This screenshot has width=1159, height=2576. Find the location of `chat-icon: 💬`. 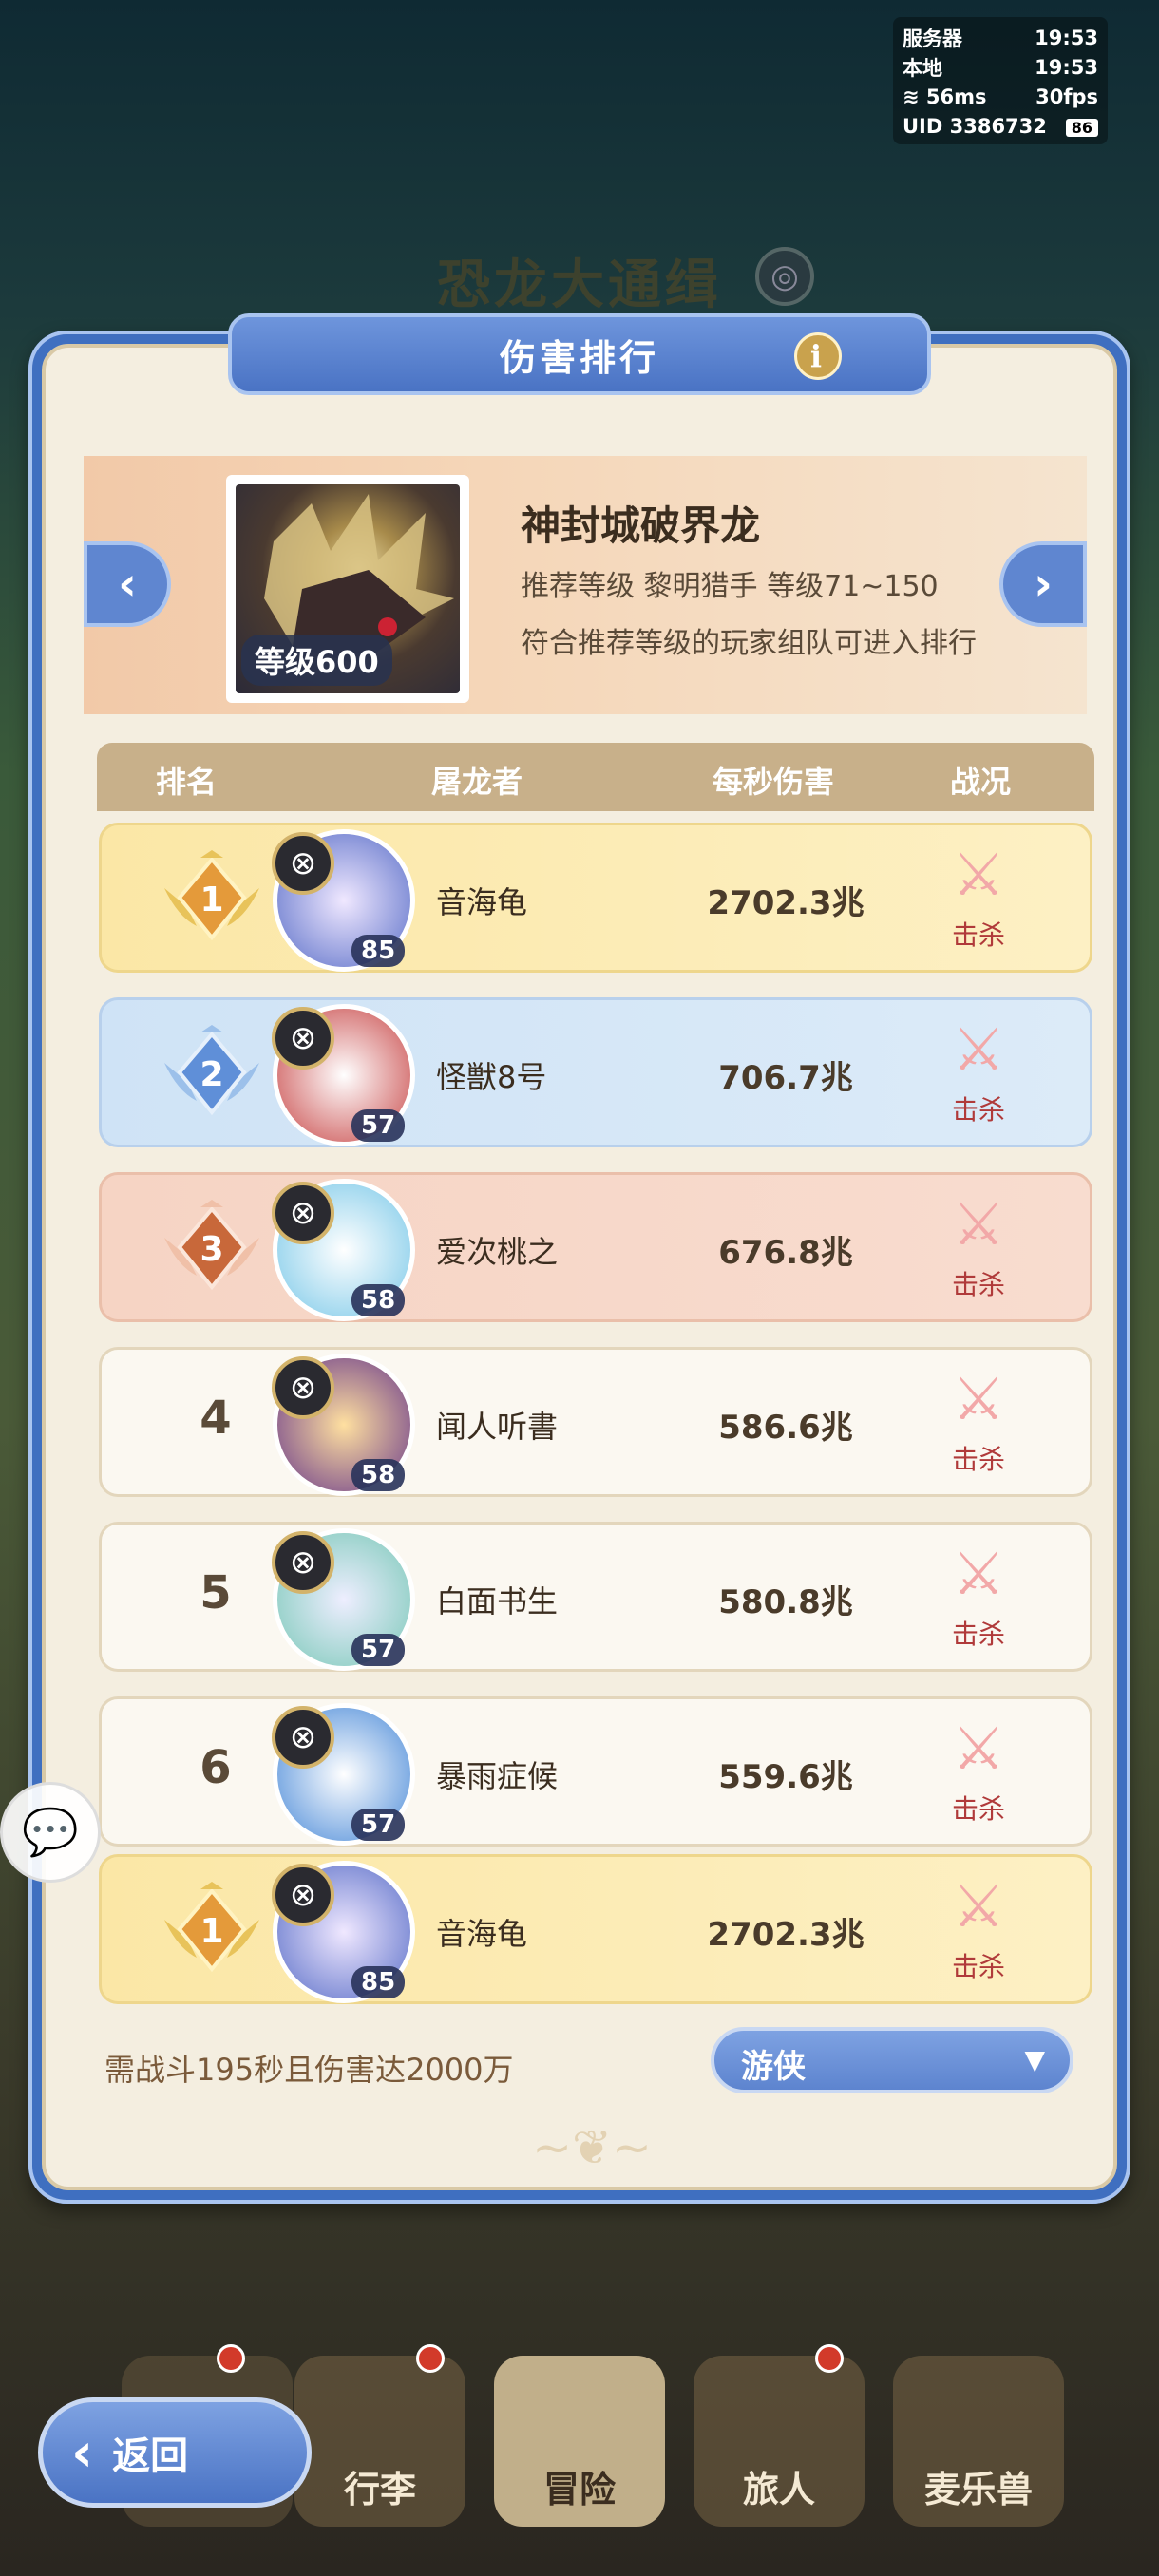

chat-icon: 💬 is located at coordinates (50, 1832).